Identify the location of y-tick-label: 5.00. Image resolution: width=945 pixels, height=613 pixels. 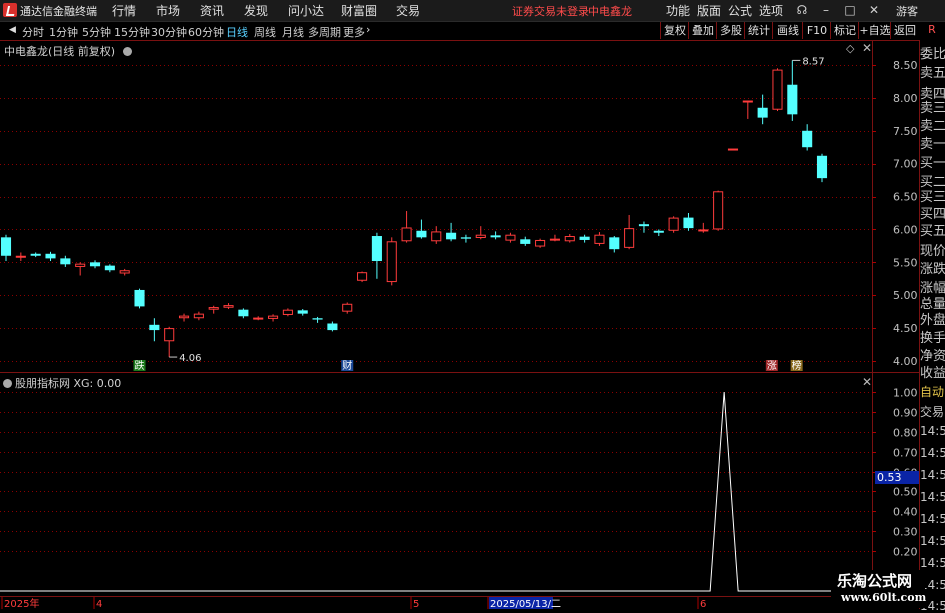
(905, 295).